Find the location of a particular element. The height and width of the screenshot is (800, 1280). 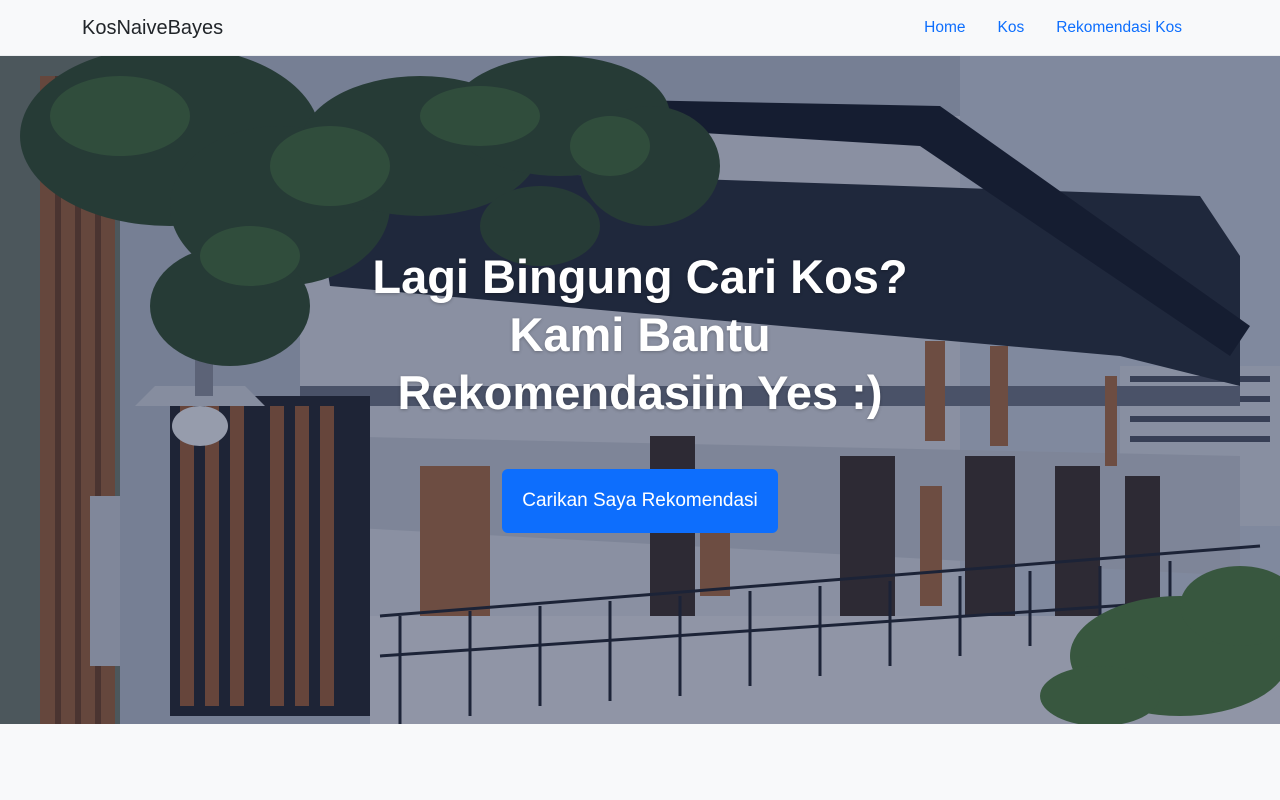

nav-link-rekomendasi-kos: Rekomendasi Kos is located at coordinates (1119, 28).